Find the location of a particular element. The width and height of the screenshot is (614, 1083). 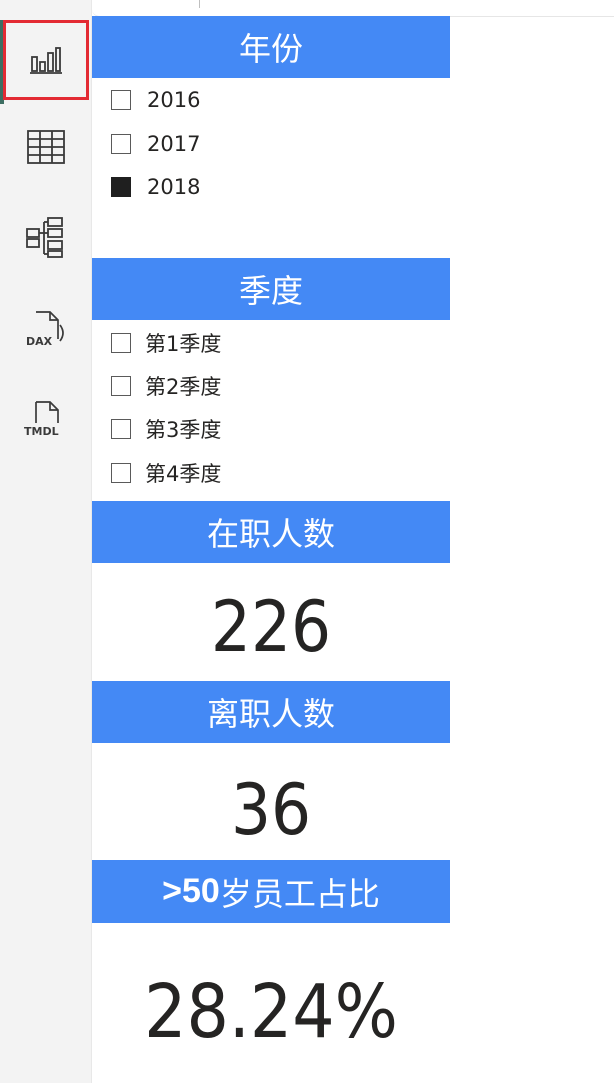

departed-employees-value: 36 is located at coordinates (271, 810).